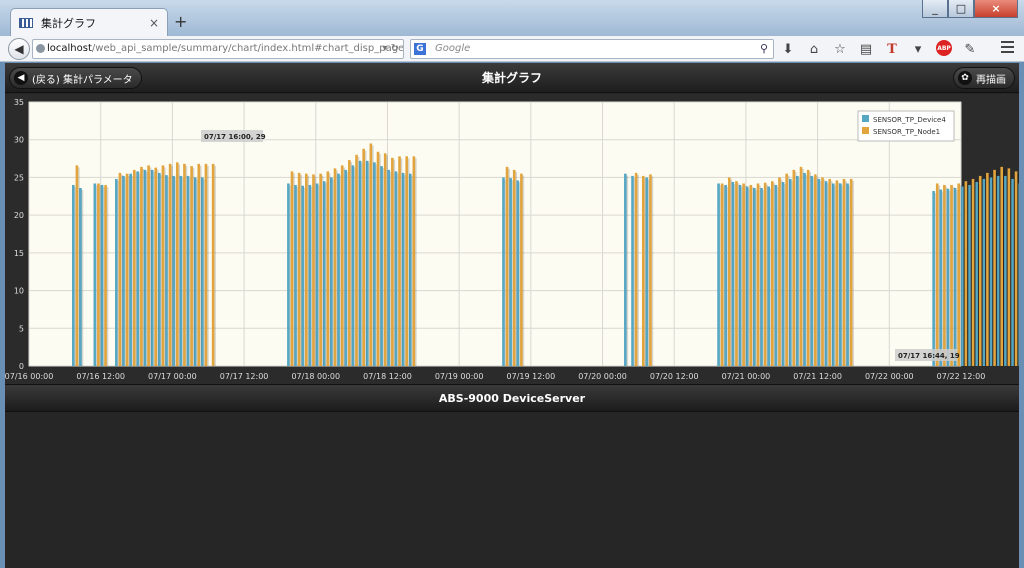 Image resolution: width=1024 pixels, height=568 pixels. I want to click on x-tick-label: 07/18 00:00, so click(315, 376).